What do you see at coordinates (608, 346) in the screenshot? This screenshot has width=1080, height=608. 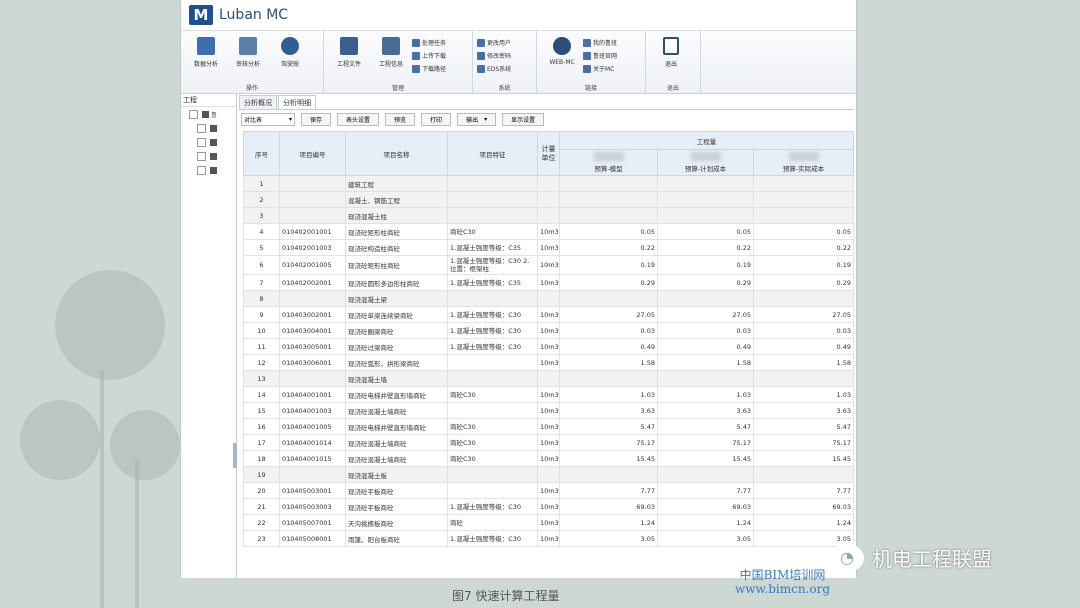 I see `cell-budget-model: 0.49` at bounding box center [608, 346].